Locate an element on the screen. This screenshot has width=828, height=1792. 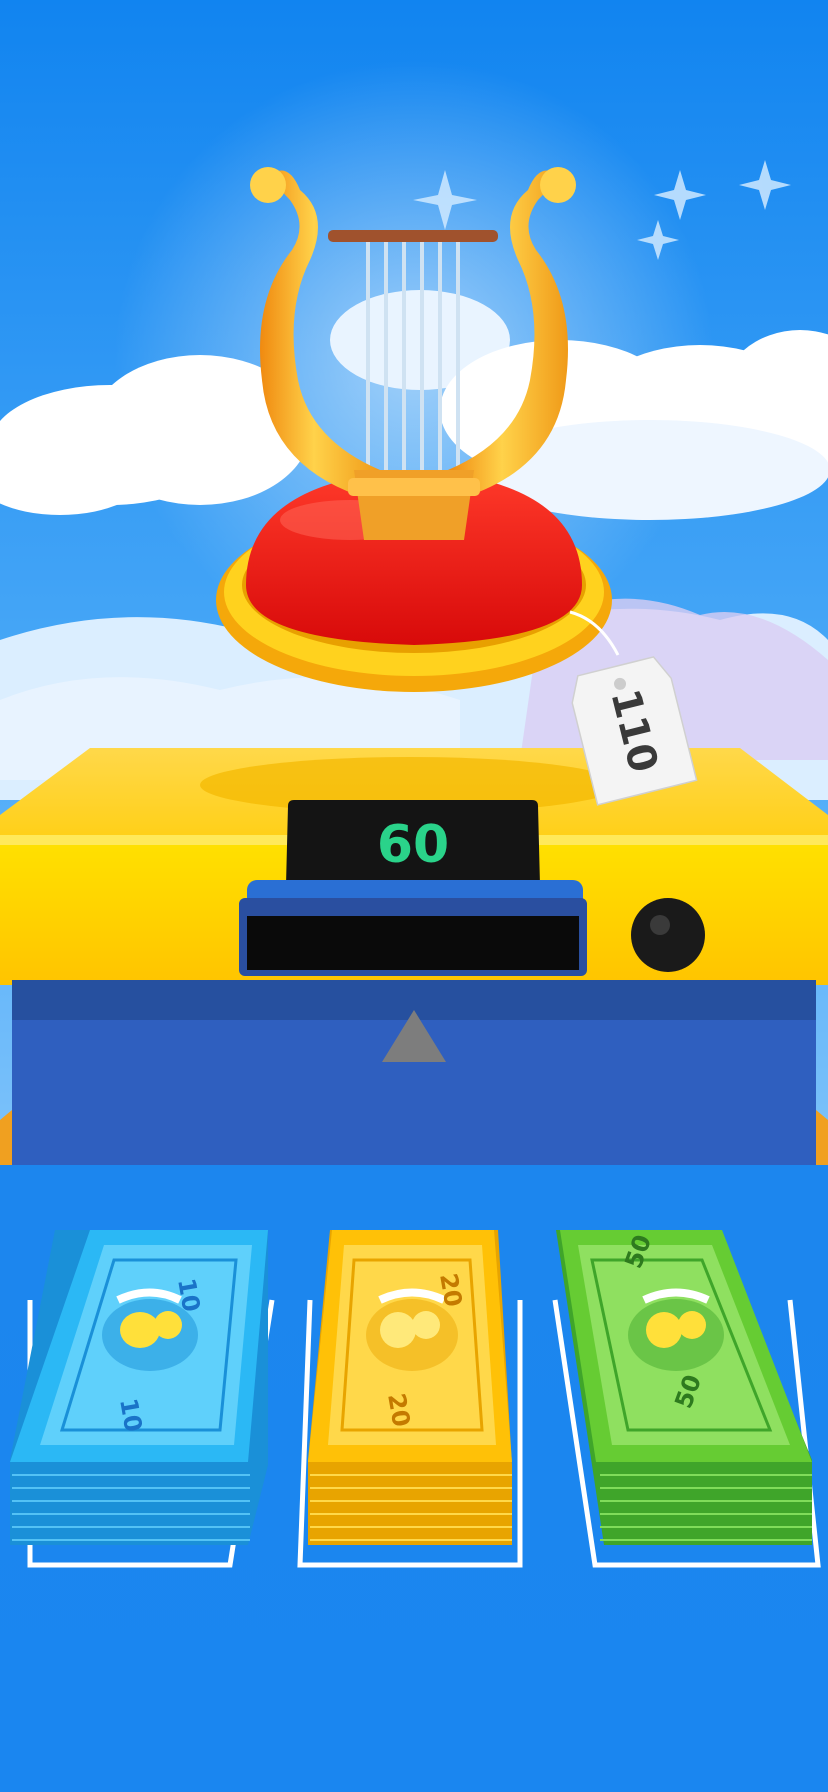
cash-stack-20: 20 20 is located at coordinates (410, 1387).